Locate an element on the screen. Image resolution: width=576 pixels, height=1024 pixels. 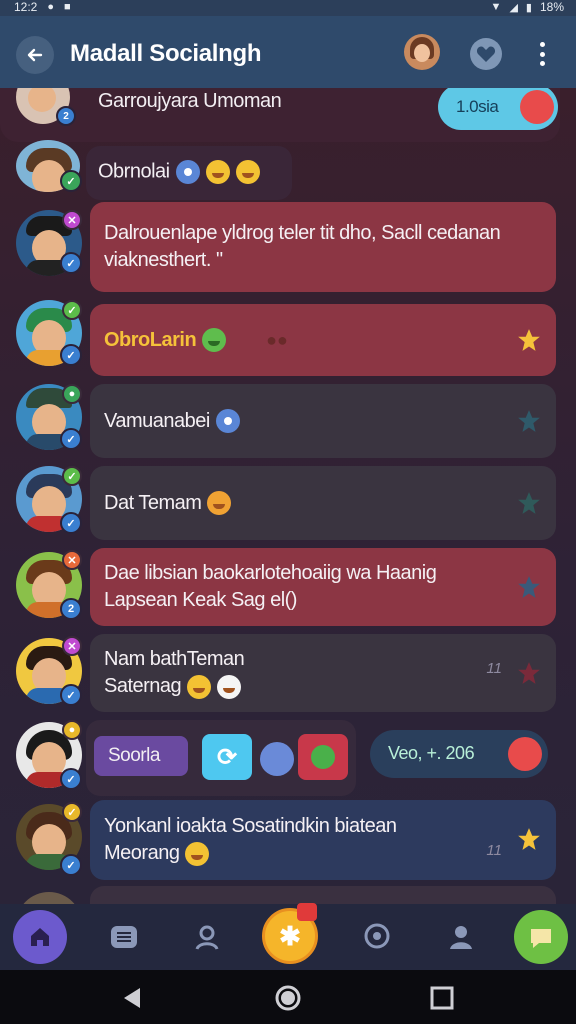
app-title: Madall Socialngh is located at coordinates (166, 53).